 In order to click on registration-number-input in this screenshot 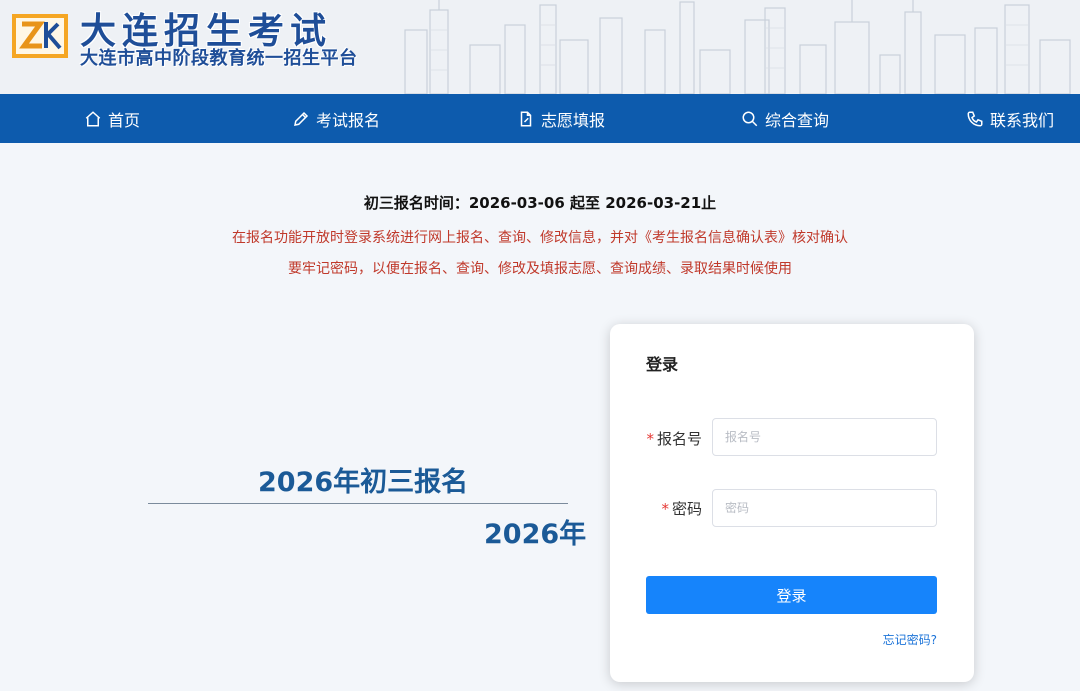, I will do `click(824, 437)`.